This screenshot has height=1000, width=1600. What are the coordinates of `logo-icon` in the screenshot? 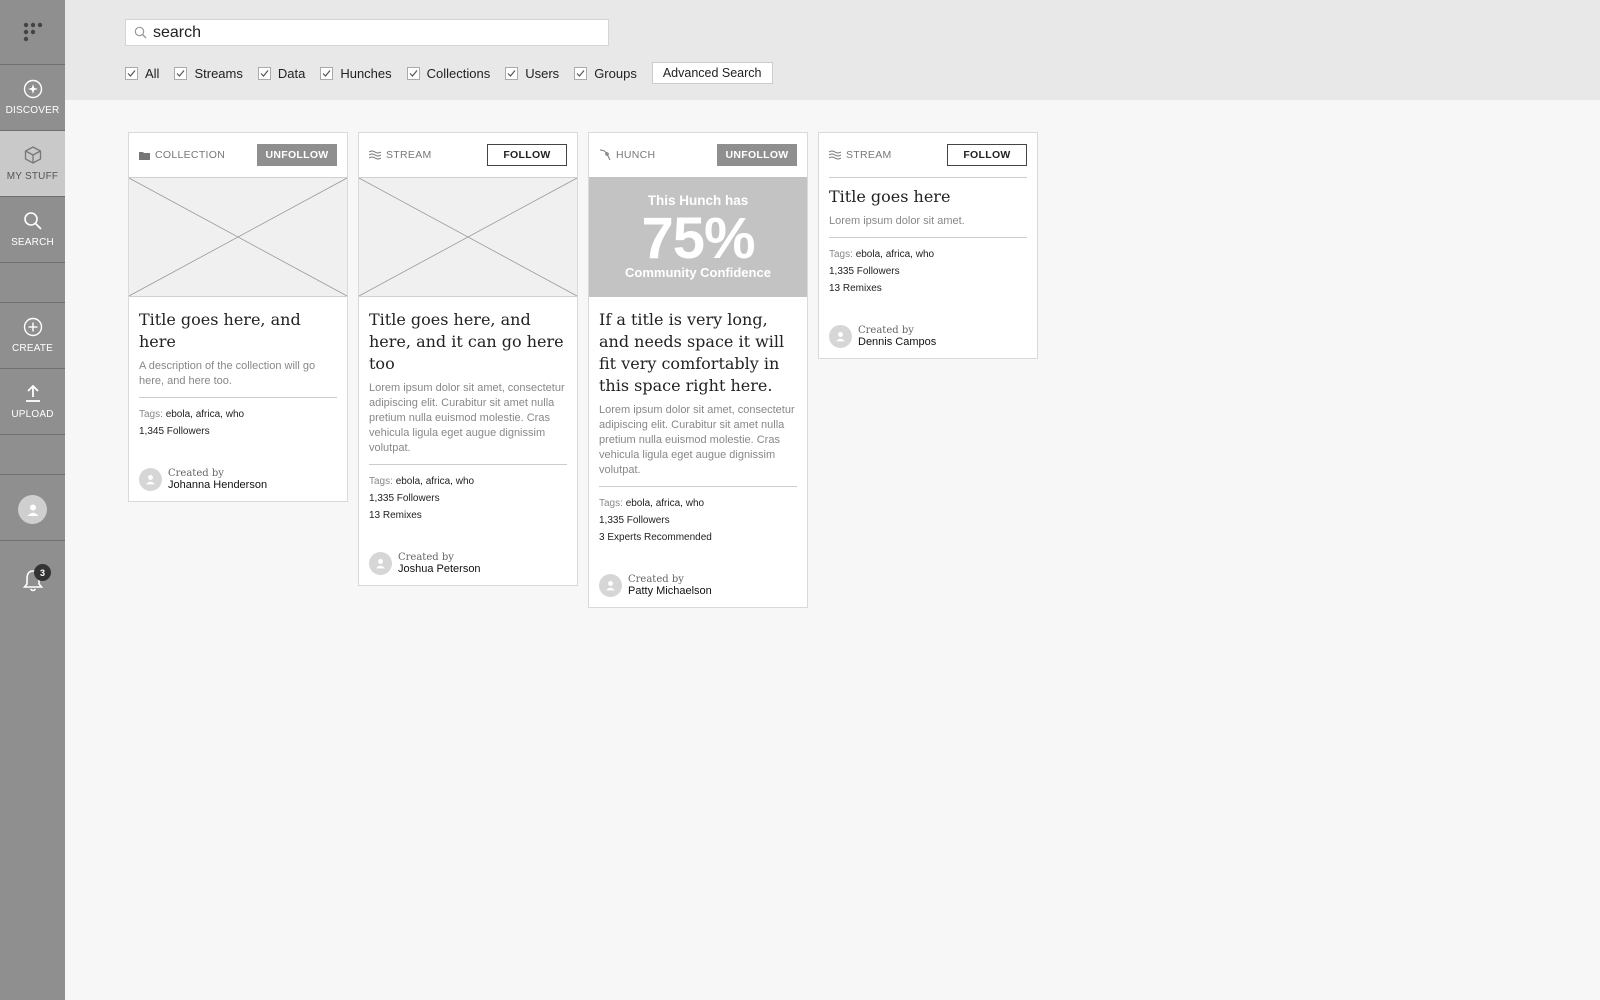 It's located at (32, 32).